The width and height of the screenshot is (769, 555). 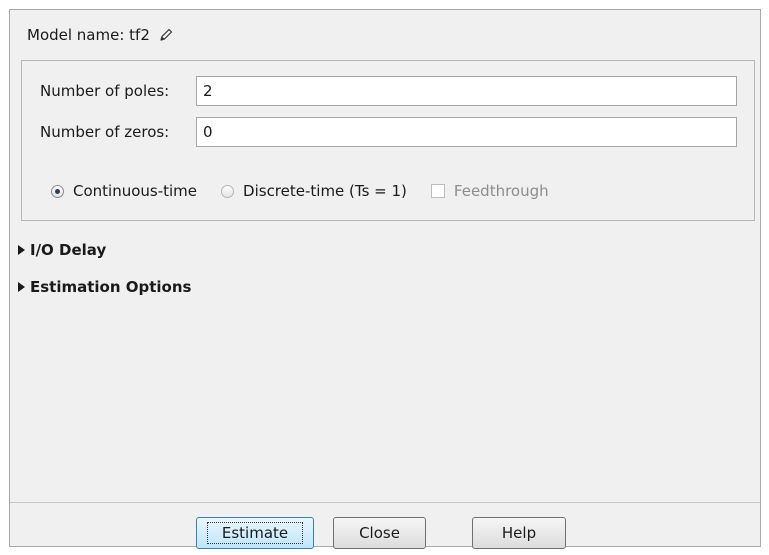 What do you see at coordinates (466, 132) in the screenshot?
I see `zeros-input` at bounding box center [466, 132].